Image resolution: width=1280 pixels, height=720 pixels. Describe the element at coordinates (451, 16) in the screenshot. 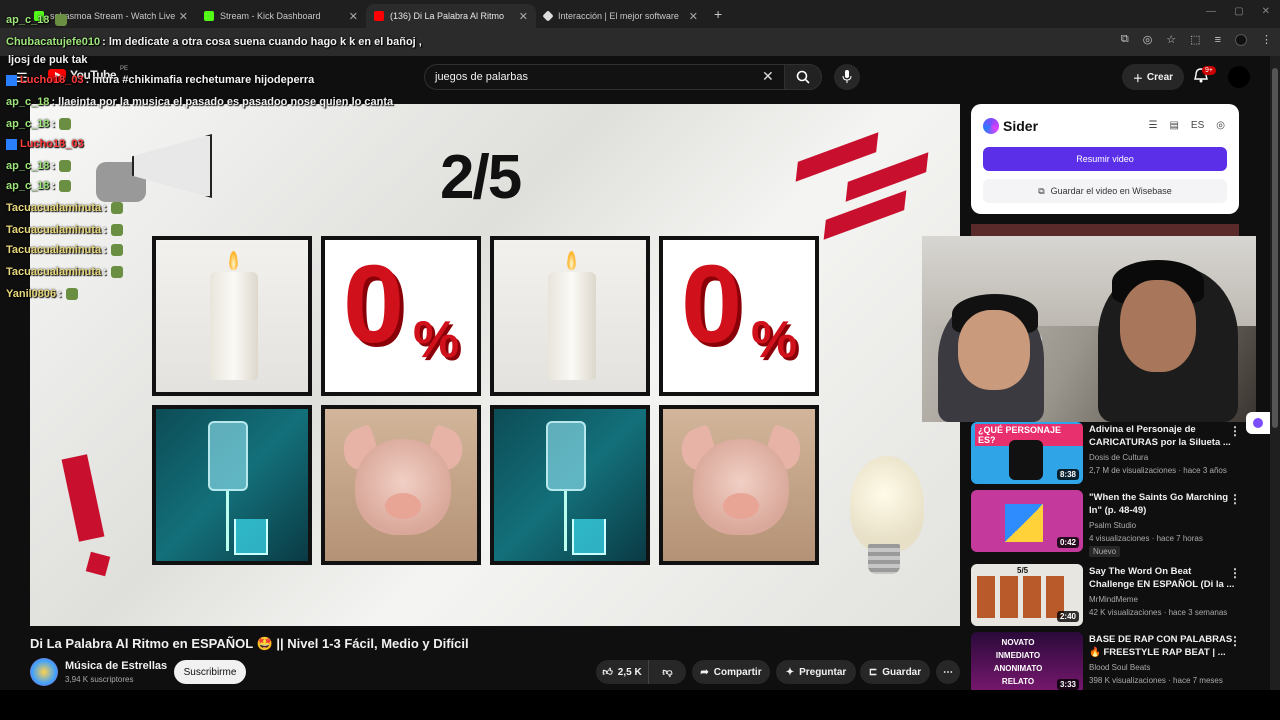

I see `tab-youtube: (136) Di La Palabra Al Ritmo ✕` at that location.